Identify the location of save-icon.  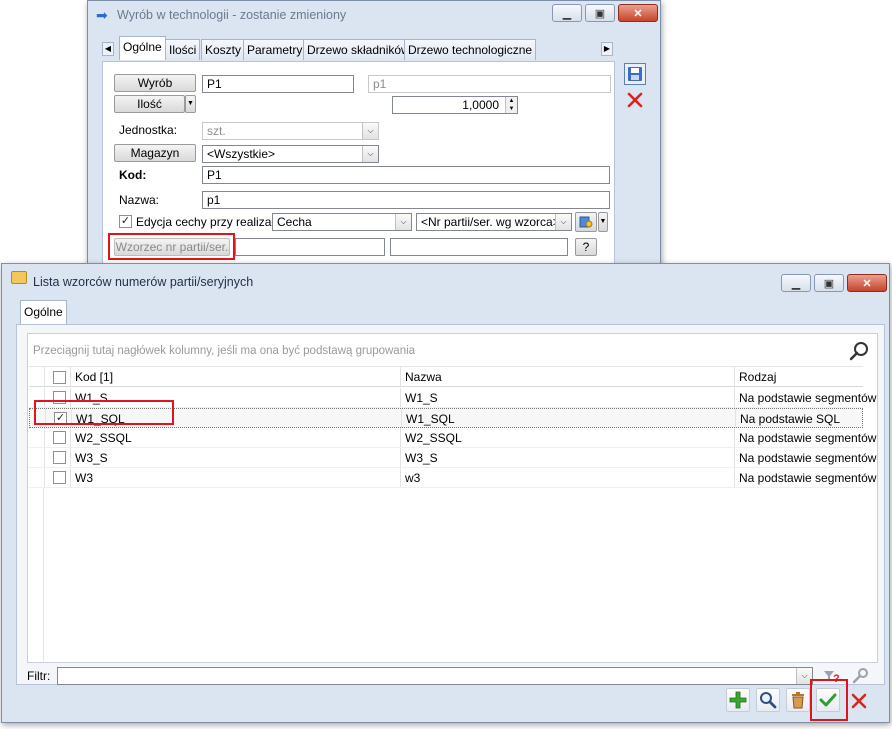
(635, 74).